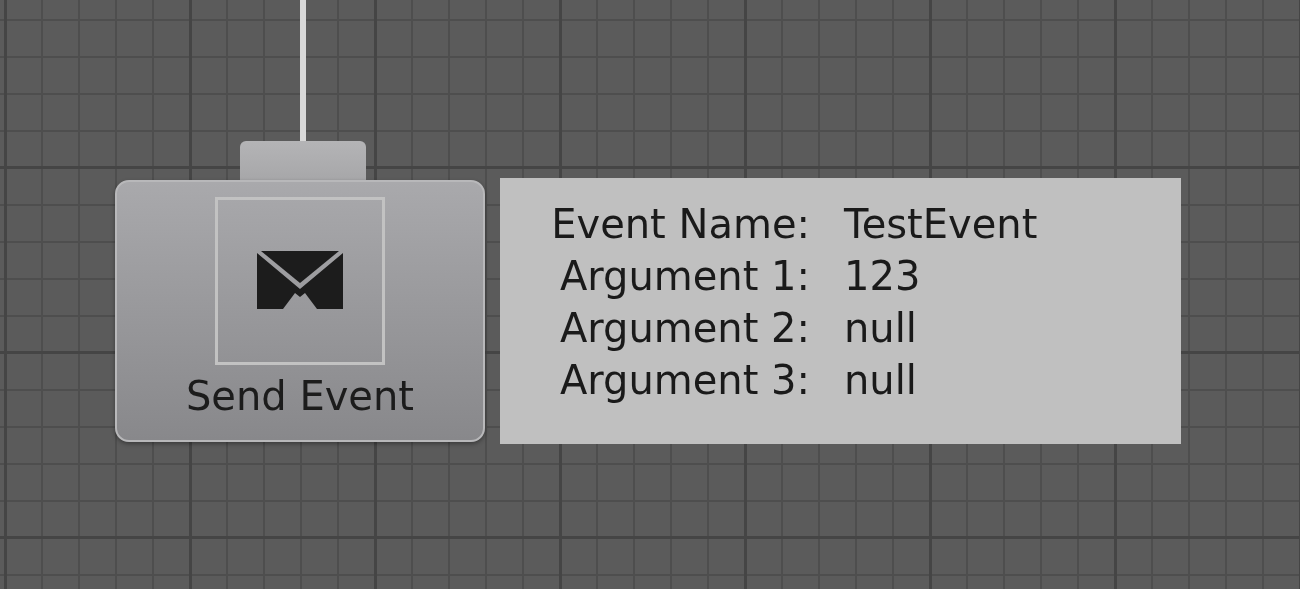 Image resolution: width=1300 pixels, height=589 pixels. Describe the element at coordinates (303, 162) in the screenshot. I see `input-port` at that location.